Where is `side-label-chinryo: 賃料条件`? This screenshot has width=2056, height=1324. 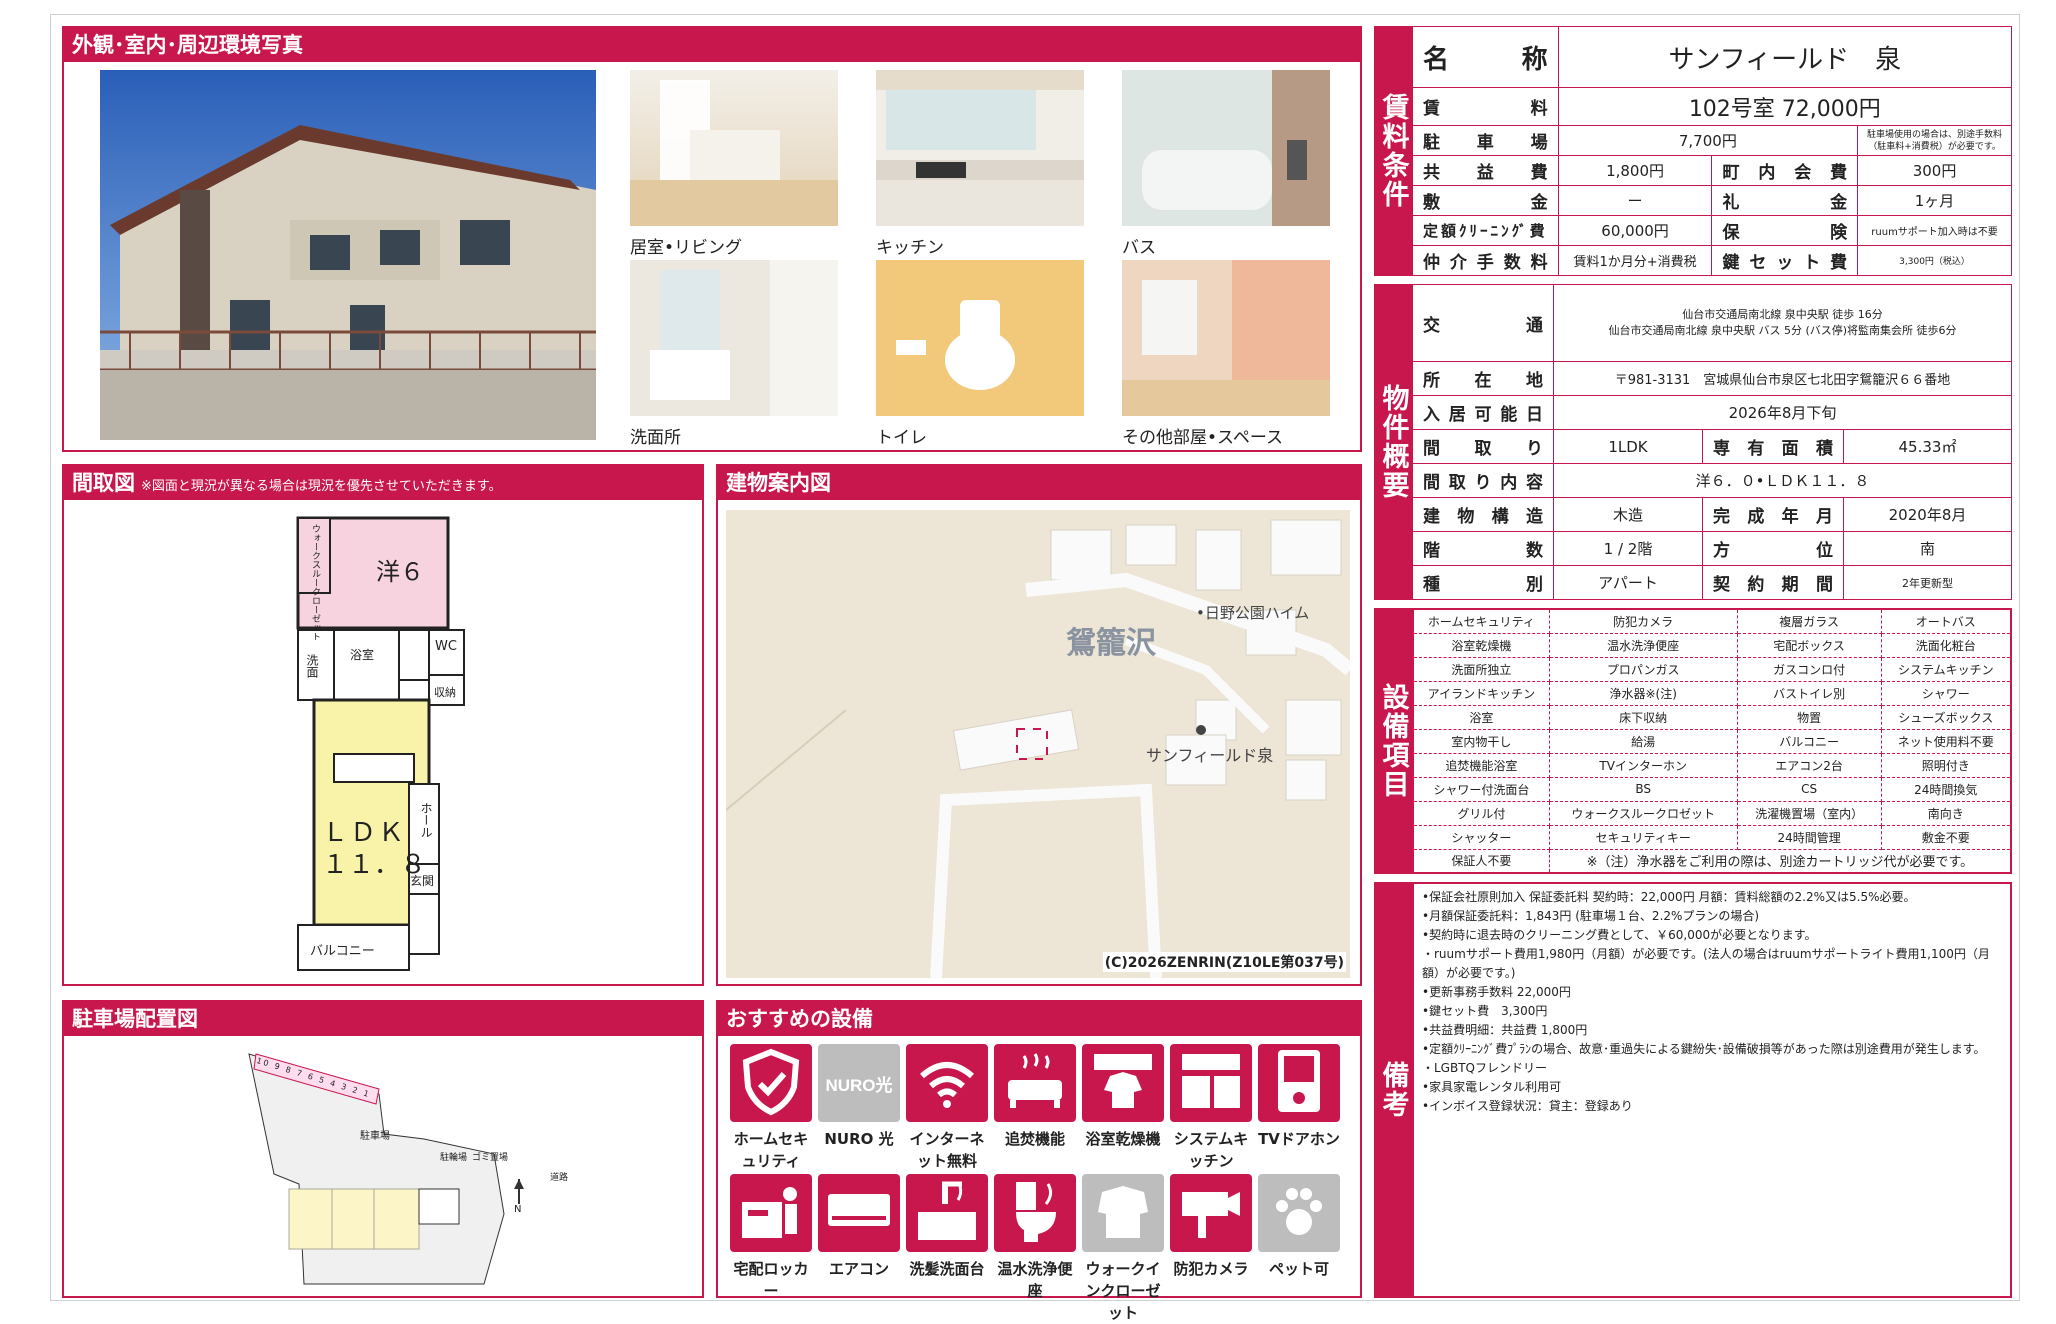
side-label-chinryo: 賃料条件 is located at coordinates (1393, 151).